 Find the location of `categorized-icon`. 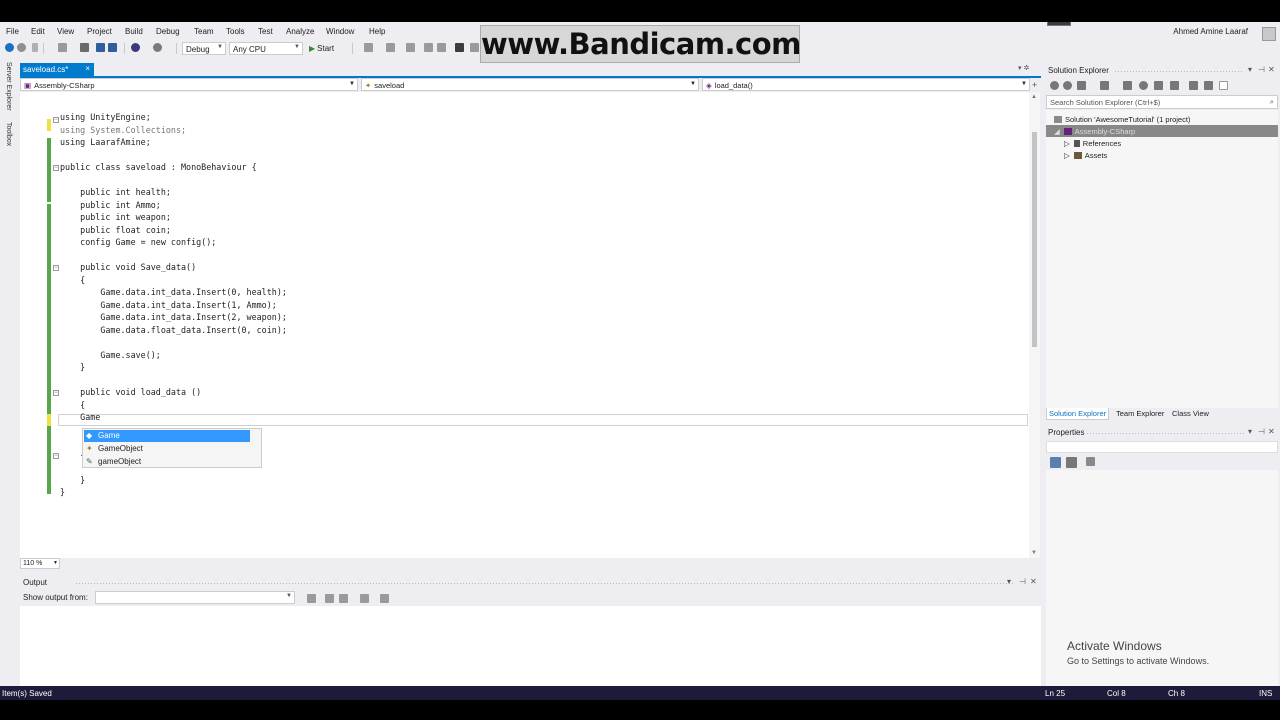

categorized-icon is located at coordinates (1055, 462).